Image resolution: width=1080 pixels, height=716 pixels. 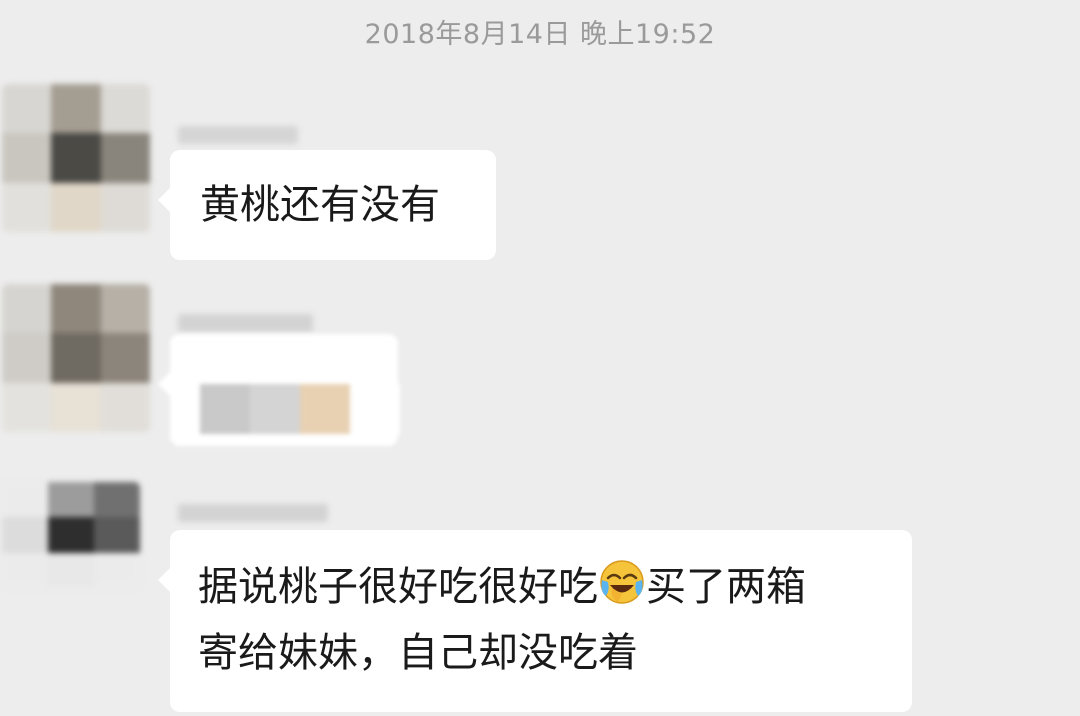 What do you see at coordinates (418, 653) in the screenshot?
I see `message-text-line-2: 寄给妹妹，自己却没吃着` at bounding box center [418, 653].